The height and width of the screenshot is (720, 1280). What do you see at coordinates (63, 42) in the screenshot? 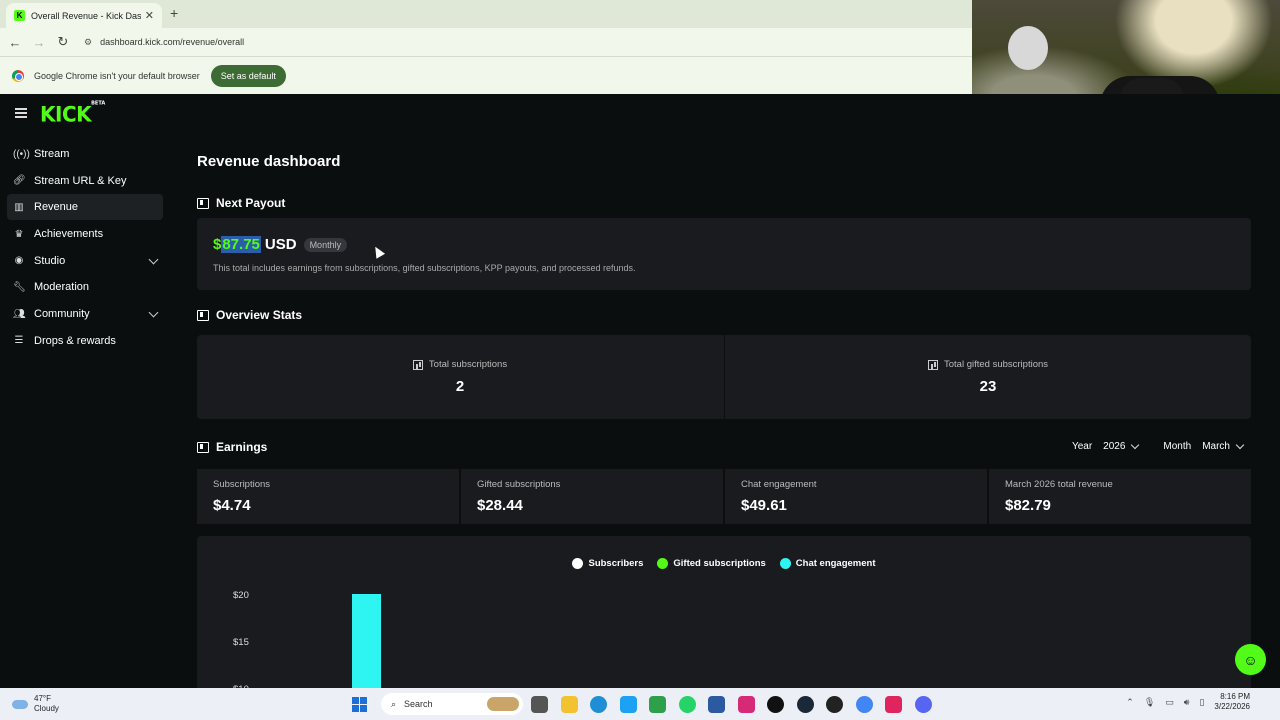
I see `reload-icon: ↻` at bounding box center [63, 42].